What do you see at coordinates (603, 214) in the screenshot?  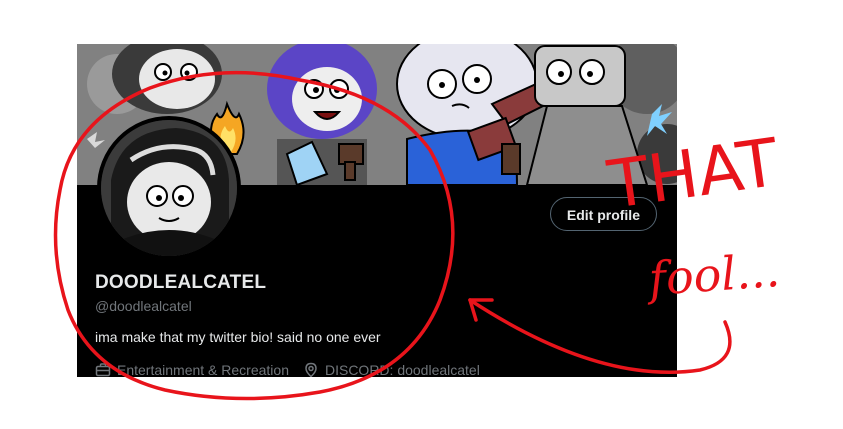 I see `edit-profile-button: Edit profile` at bounding box center [603, 214].